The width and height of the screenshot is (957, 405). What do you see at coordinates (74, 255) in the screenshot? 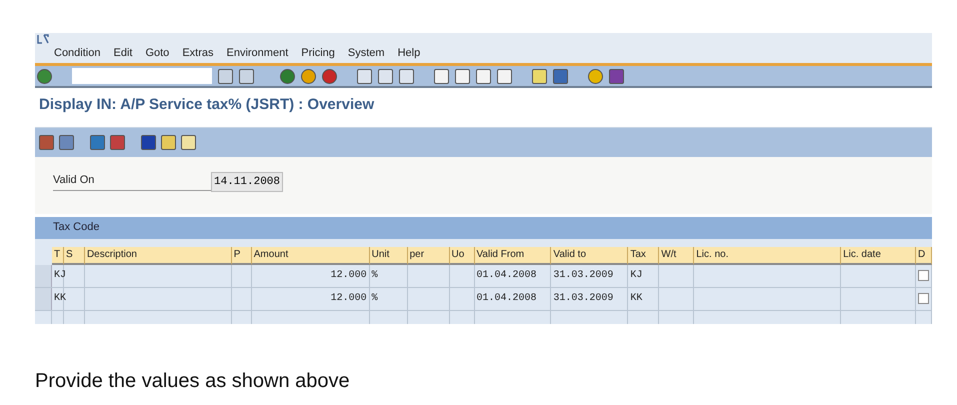
I see `column-header: S` at bounding box center [74, 255].